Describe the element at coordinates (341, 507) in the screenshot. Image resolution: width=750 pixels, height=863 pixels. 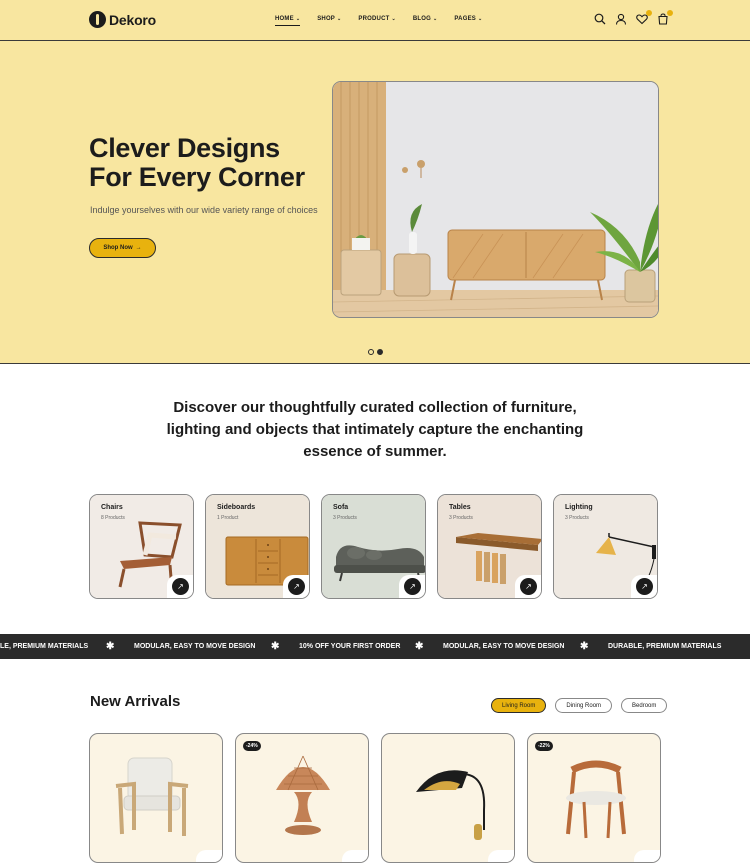
I see `category-name: Sofa` at that location.